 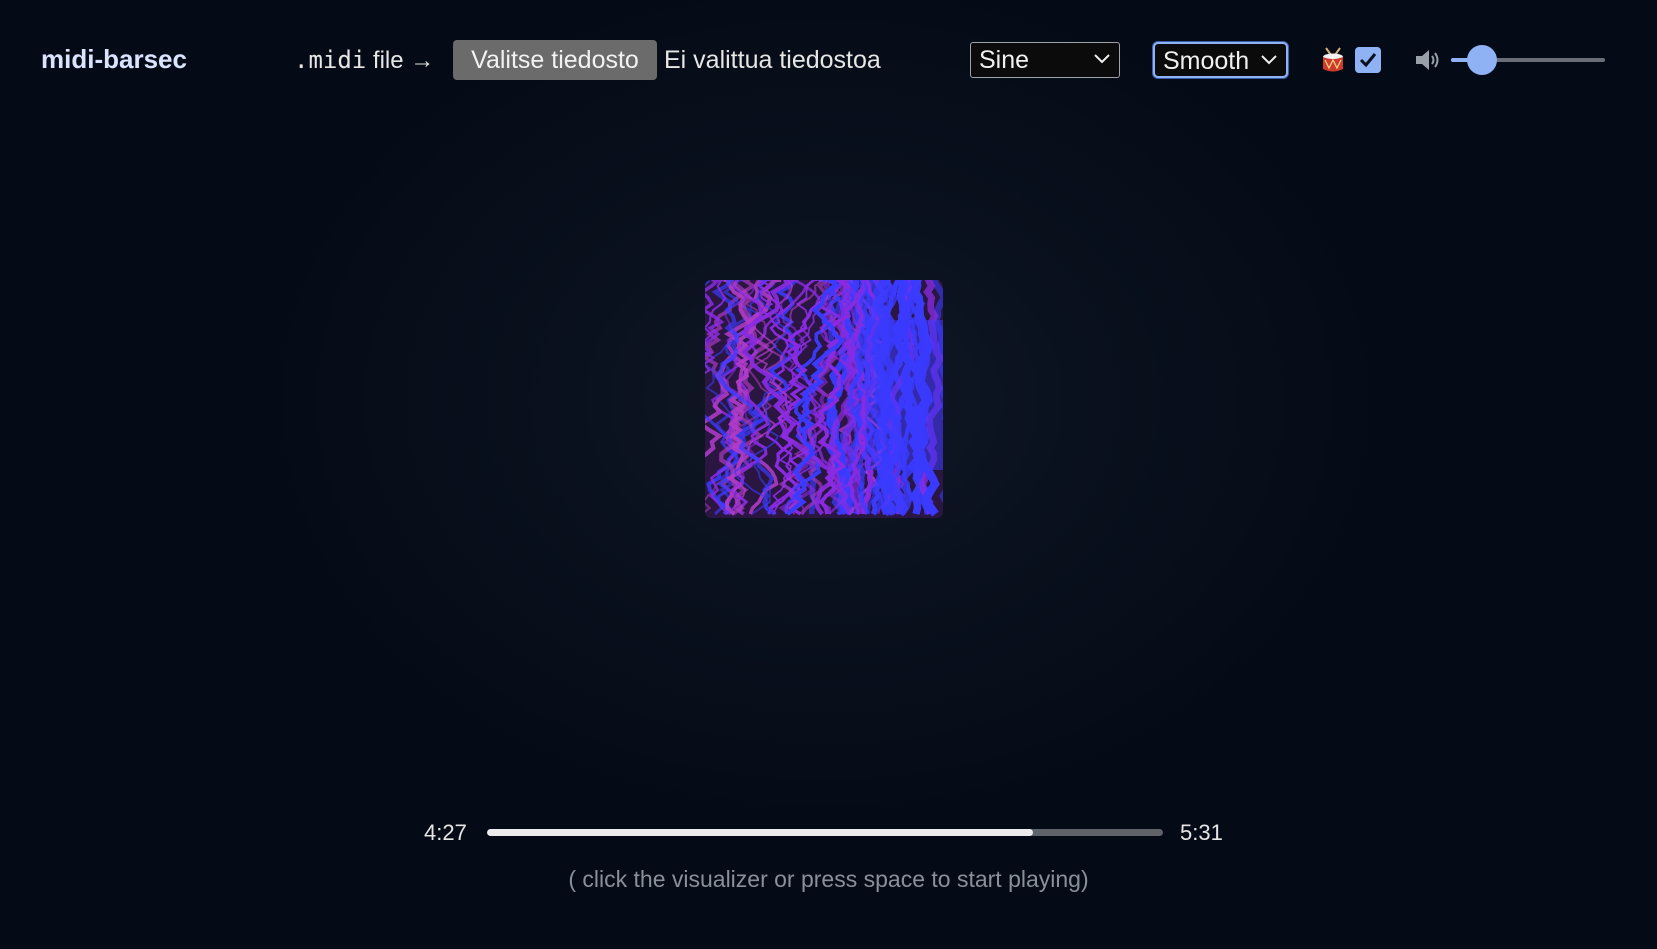 I want to click on drums-checkbox, so click(x=1368, y=60).